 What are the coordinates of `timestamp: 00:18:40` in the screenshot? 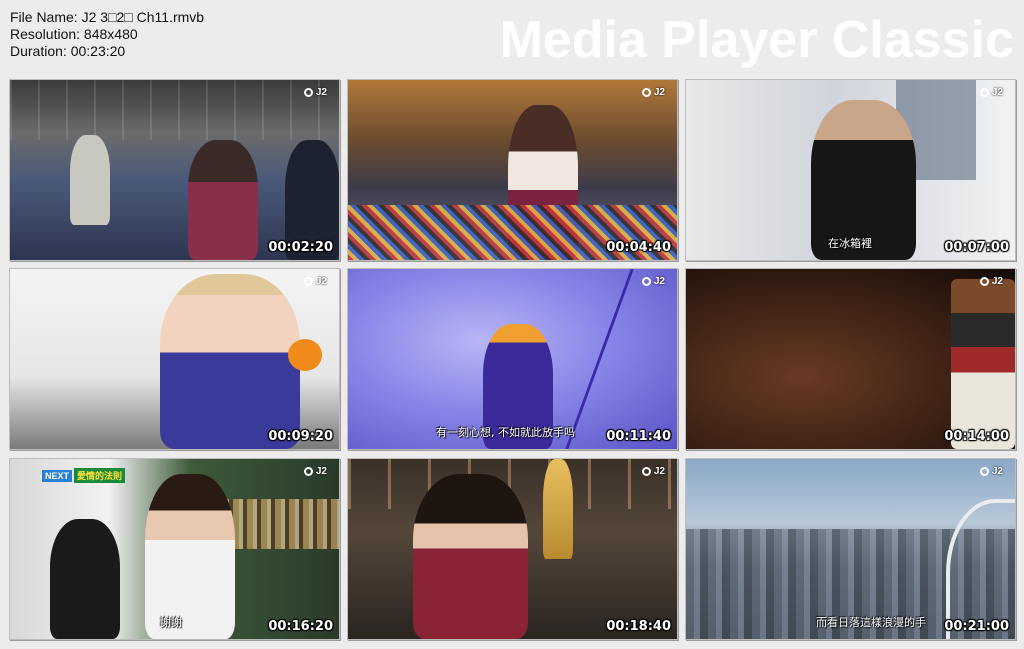 It's located at (638, 626).